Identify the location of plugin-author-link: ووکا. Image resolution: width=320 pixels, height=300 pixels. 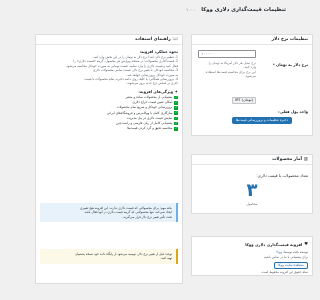
(279, 252).